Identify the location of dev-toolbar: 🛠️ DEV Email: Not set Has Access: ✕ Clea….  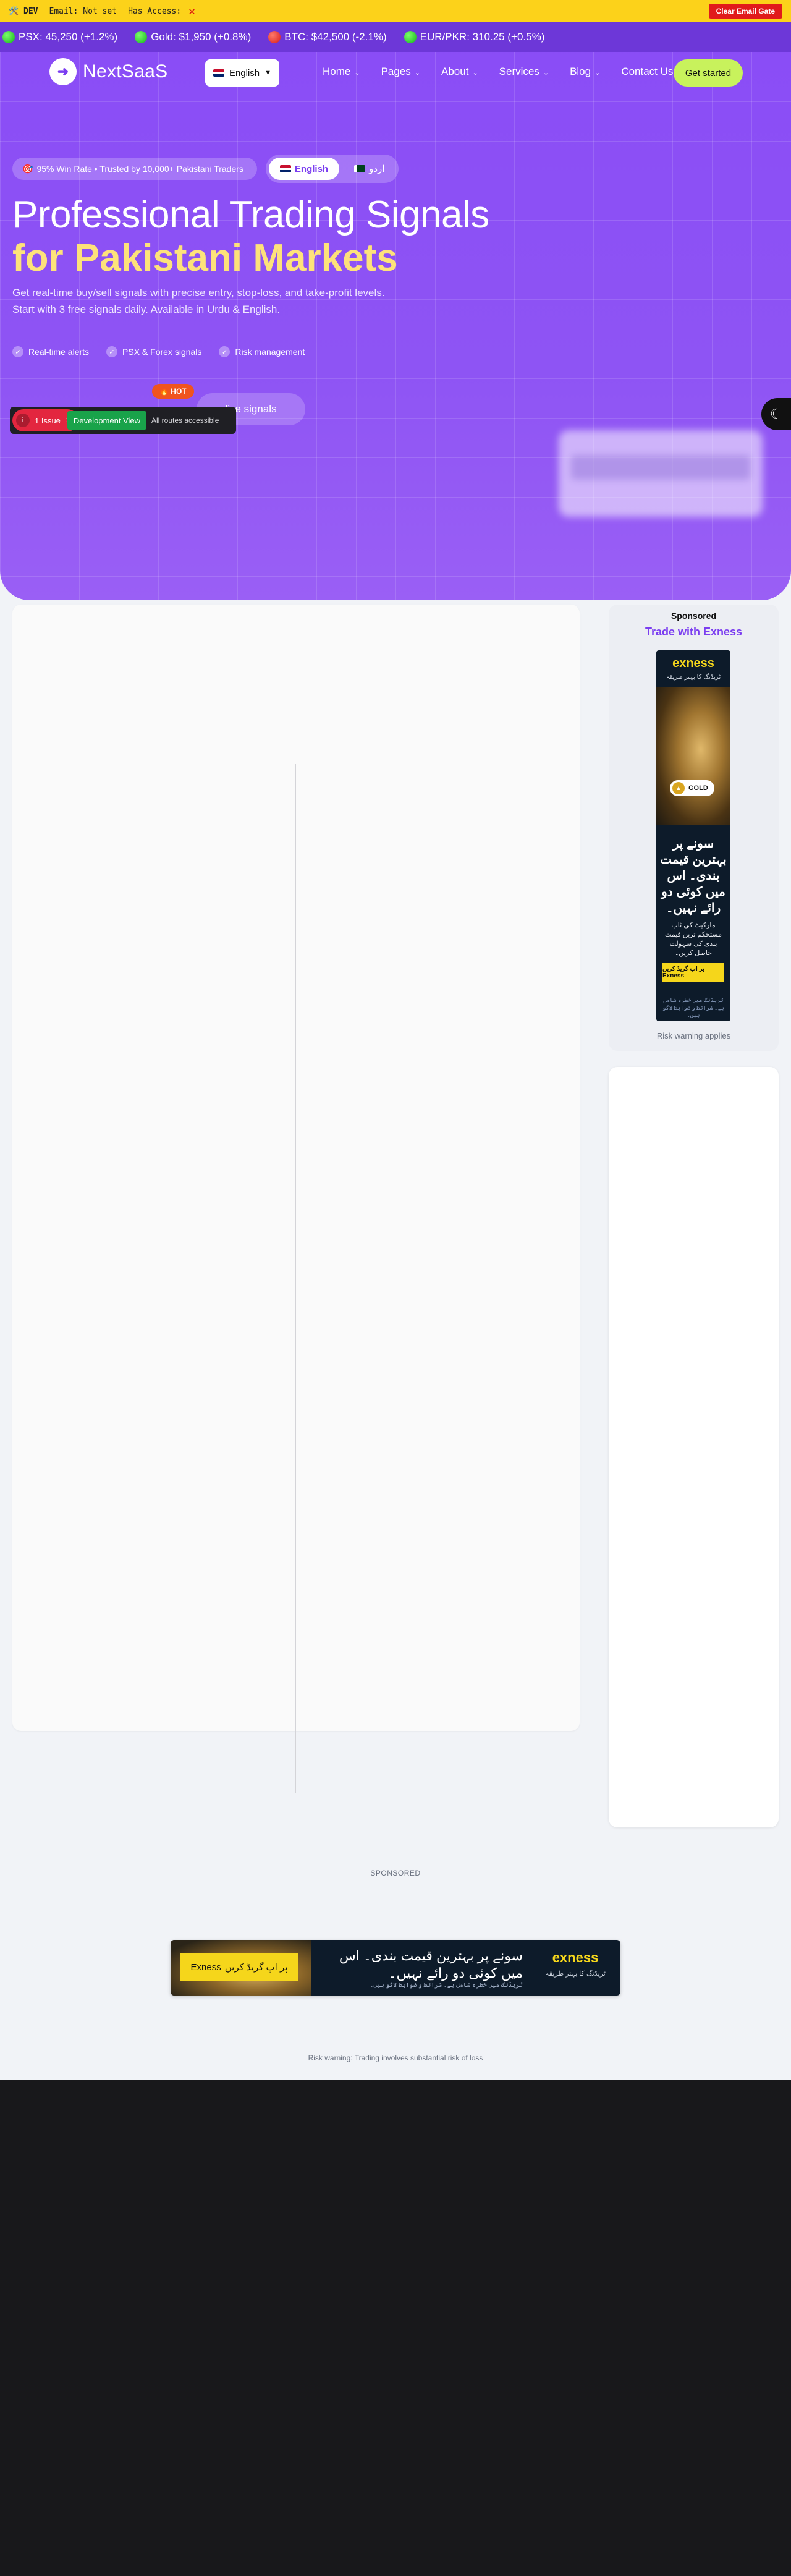
(395, 11).